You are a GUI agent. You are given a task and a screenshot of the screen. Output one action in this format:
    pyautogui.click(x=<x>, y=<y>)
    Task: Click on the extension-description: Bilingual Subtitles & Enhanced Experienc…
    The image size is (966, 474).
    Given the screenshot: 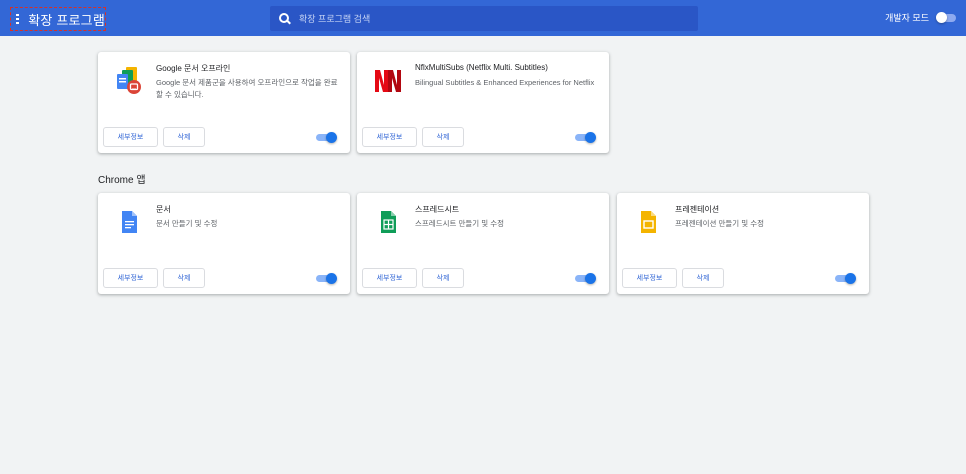 What is the action you would take?
    pyautogui.click(x=505, y=82)
    